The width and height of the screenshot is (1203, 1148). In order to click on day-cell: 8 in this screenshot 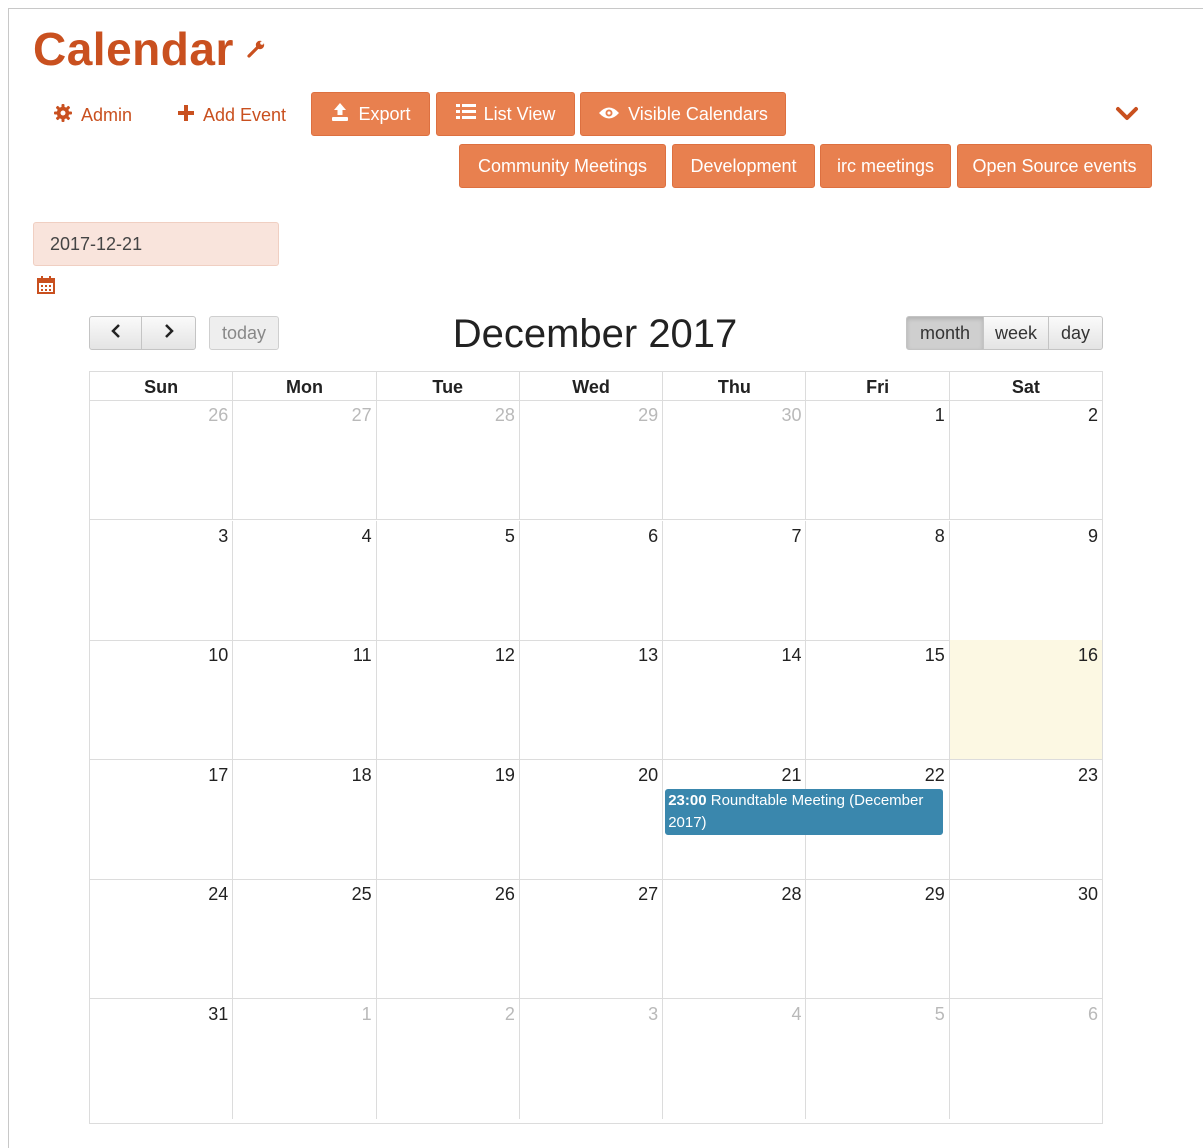, I will do `click(878, 580)`.